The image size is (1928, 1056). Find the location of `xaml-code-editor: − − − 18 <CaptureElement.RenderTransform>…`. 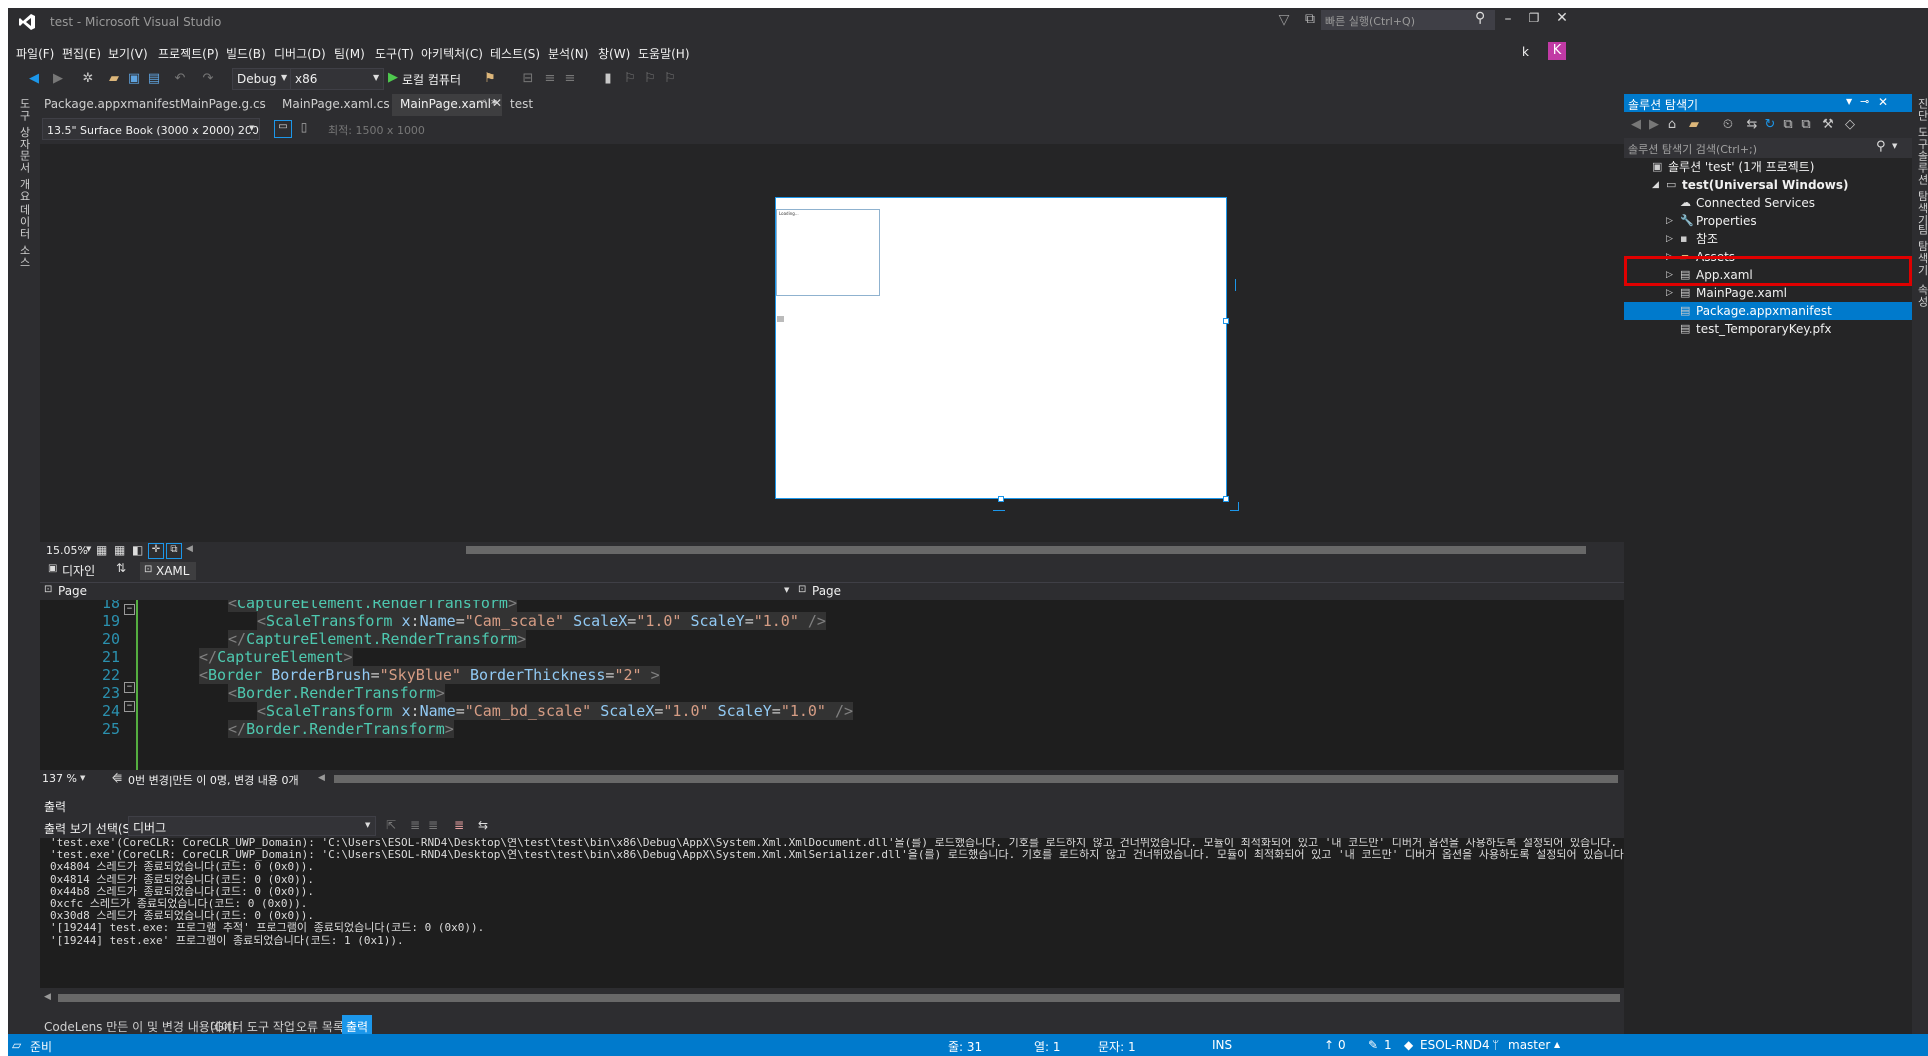

xaml-code-editor: − − − 18 <CaptureElement.RenderTransform>… is located at coordinates (832, 685).